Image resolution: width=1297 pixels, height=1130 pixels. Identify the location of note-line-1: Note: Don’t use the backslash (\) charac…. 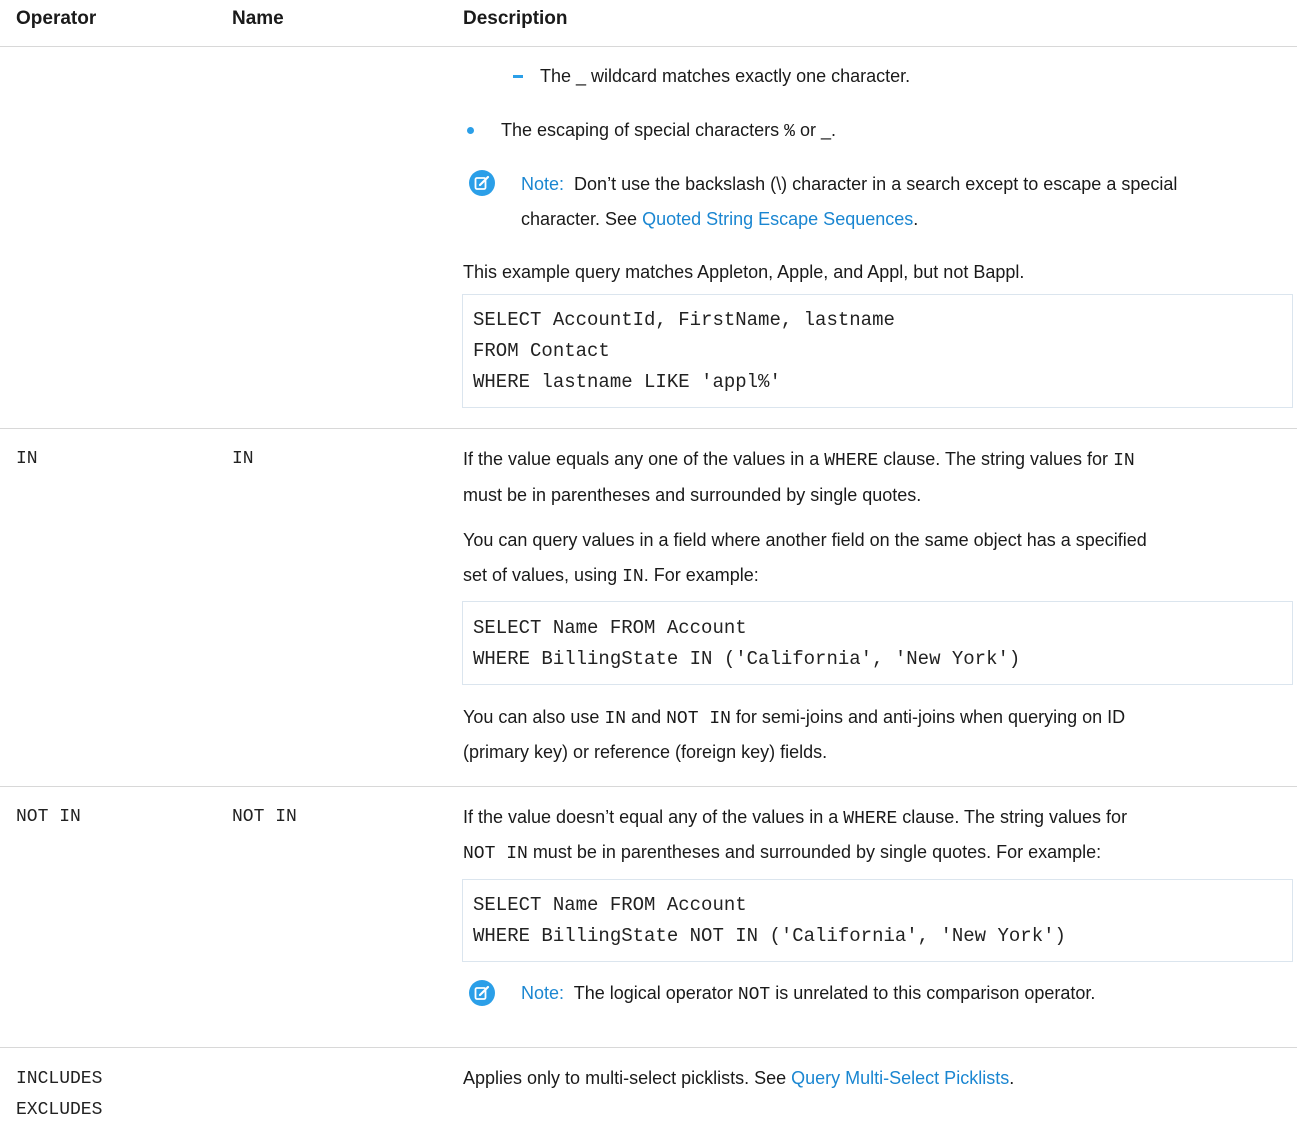
(849, 184).